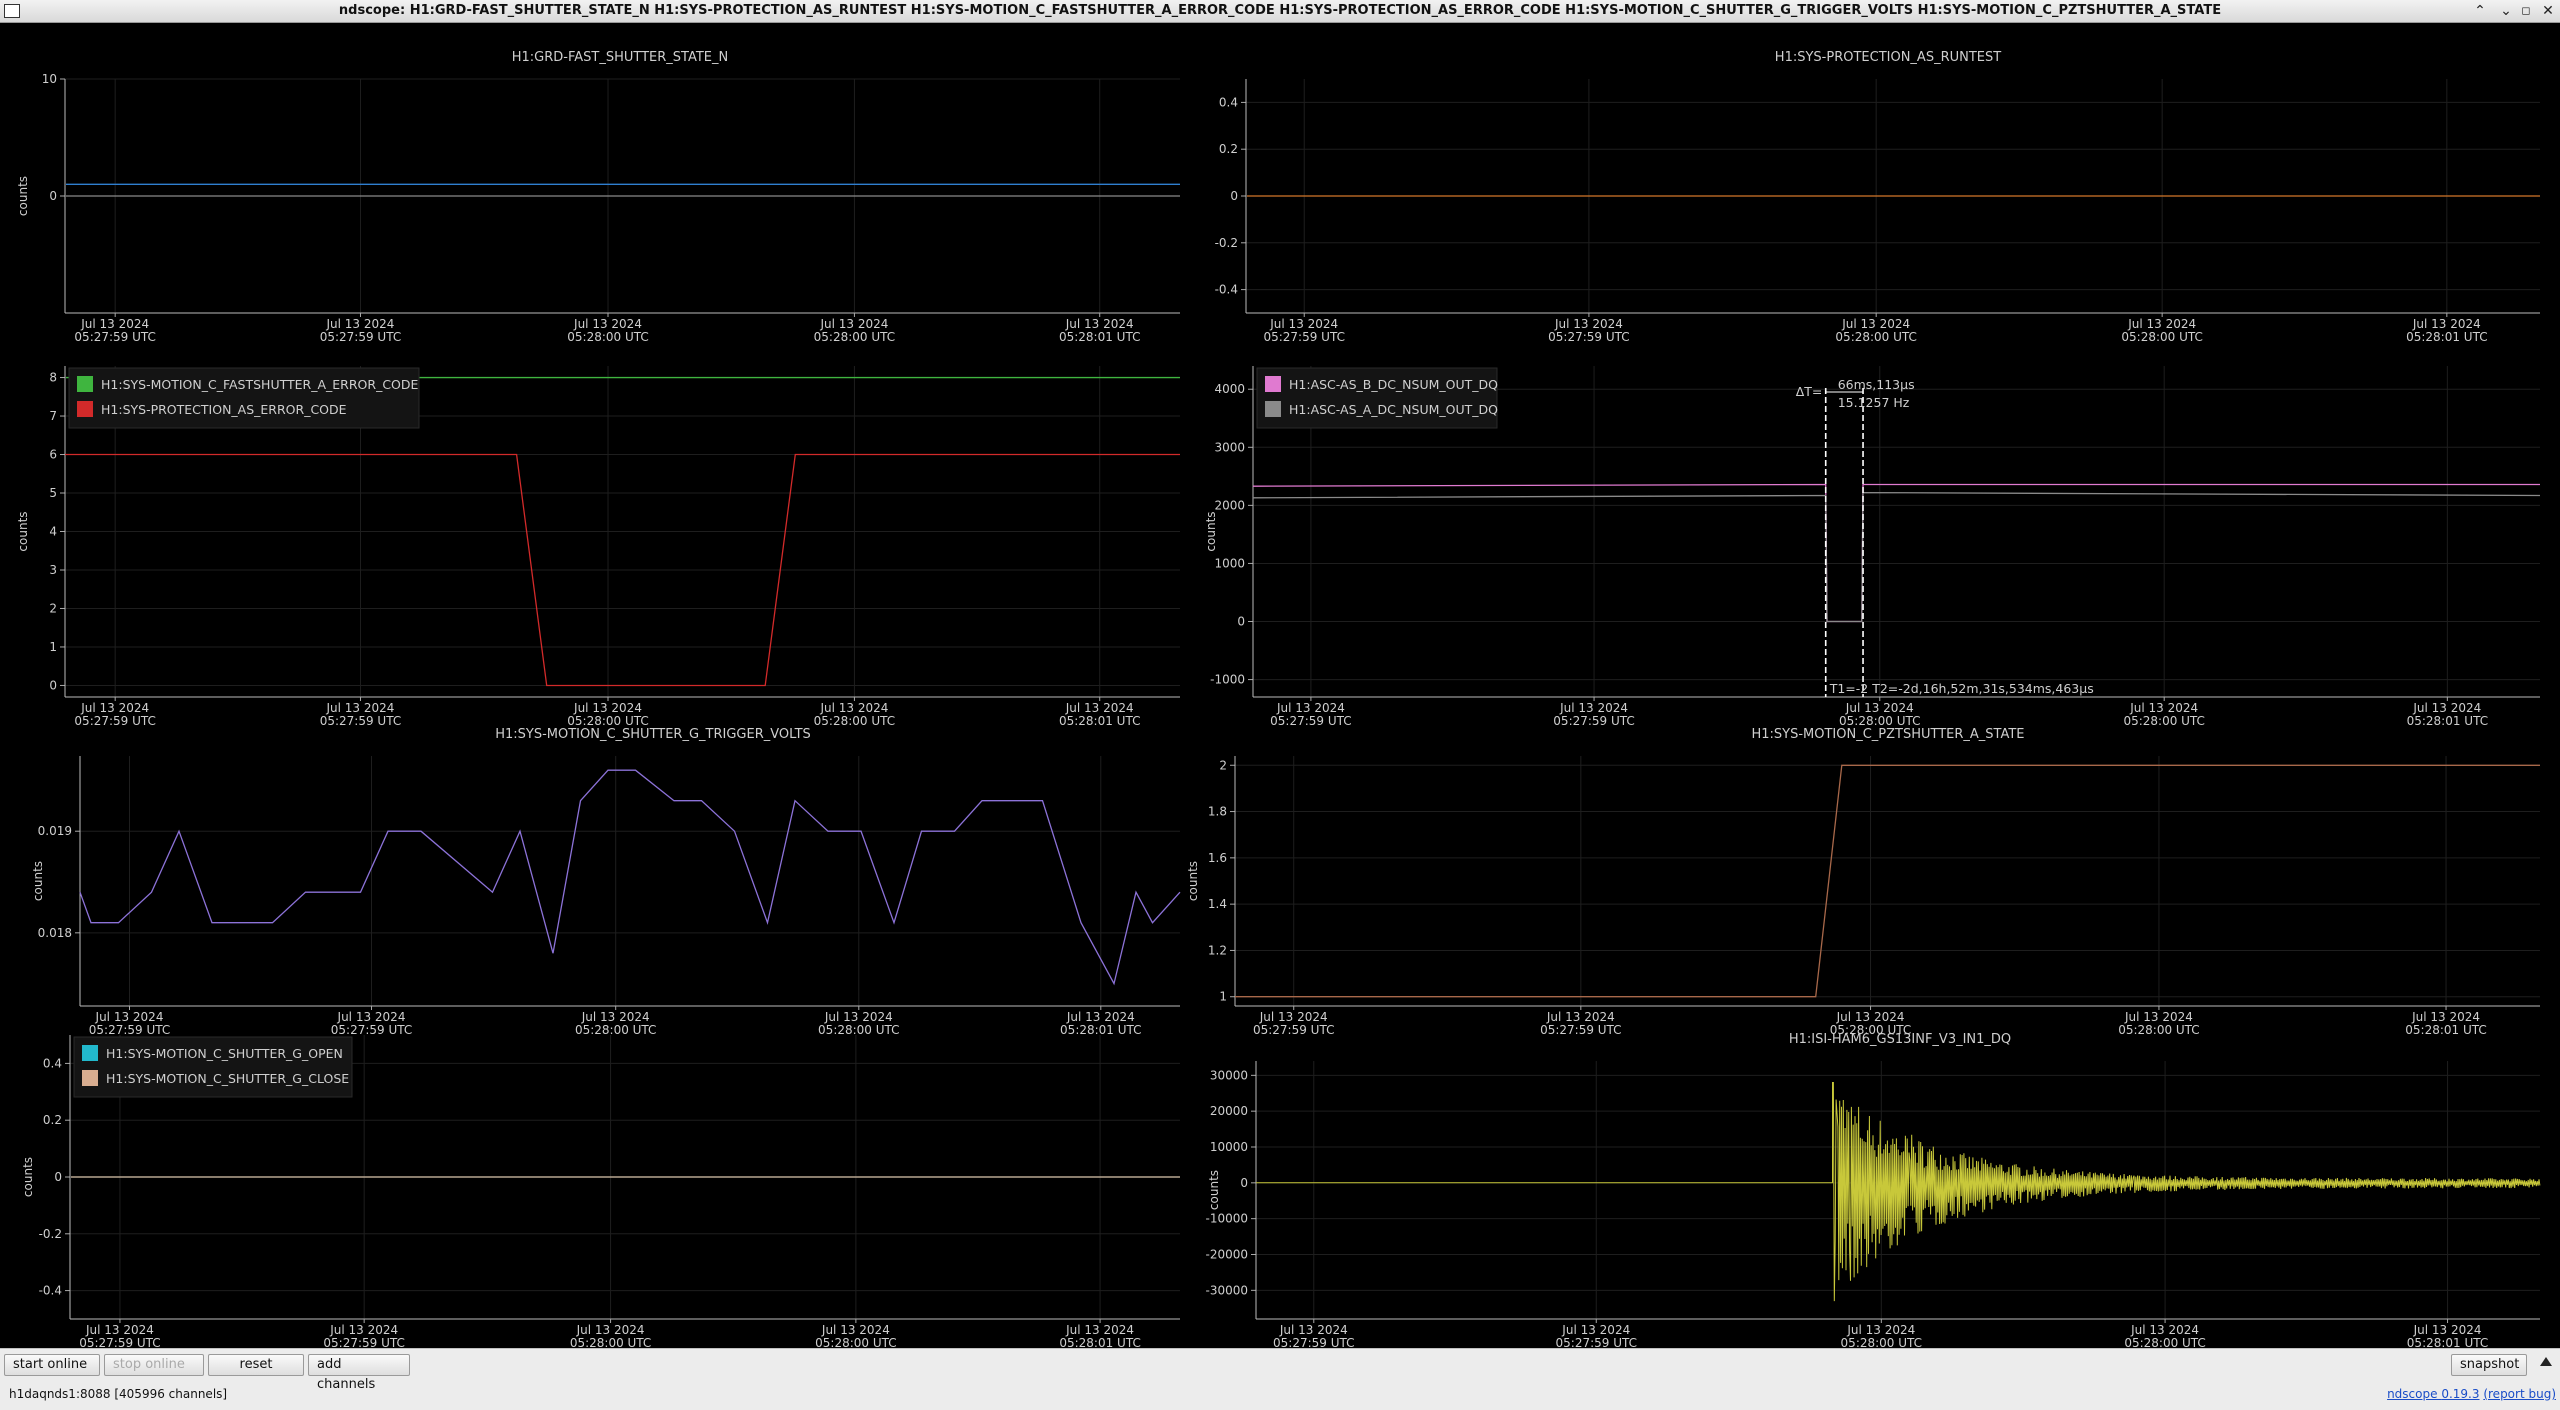 This screenshot has height=1410, width=2560. What do you see at coordinates (256, 1365) in the screenshot?
I see `reset-button: reset` at bounding box center [256, 1365].